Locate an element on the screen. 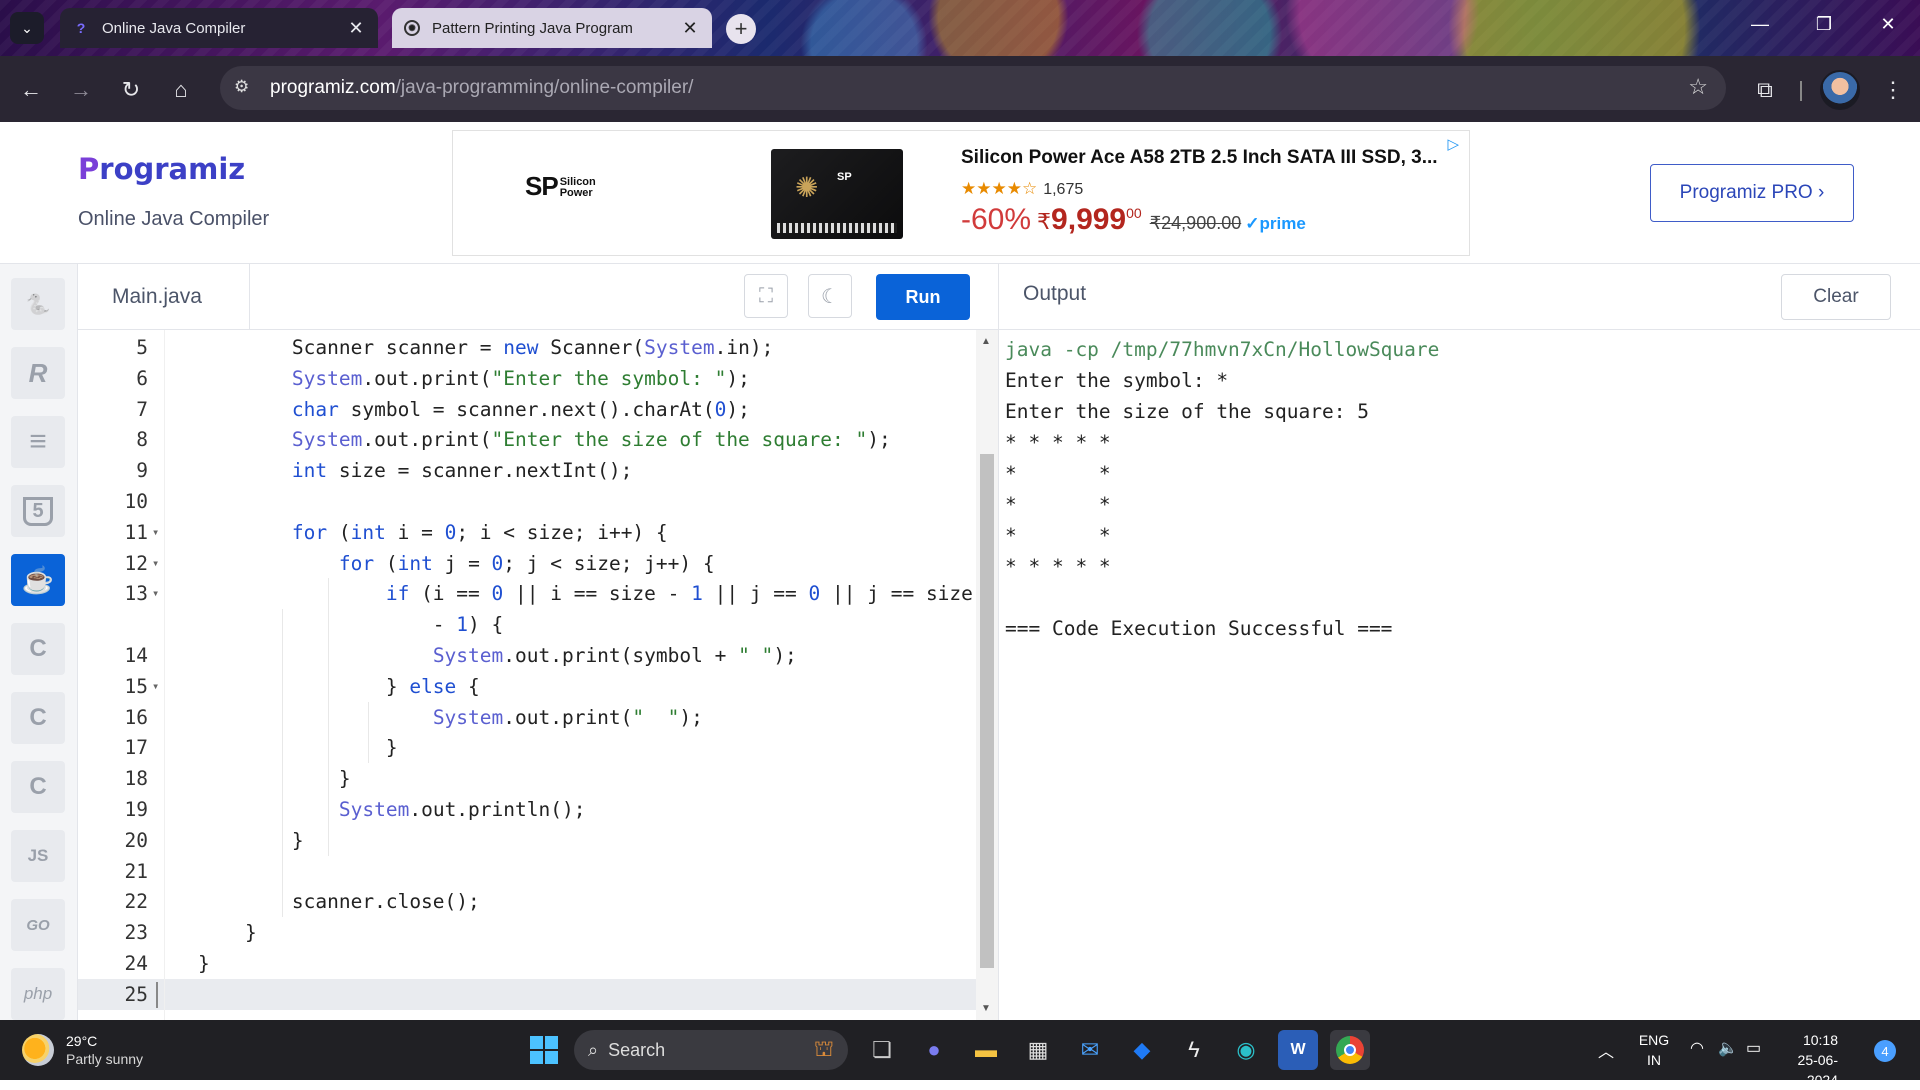  edge-icon: ◉ is located at coordinates (1246, 1050).